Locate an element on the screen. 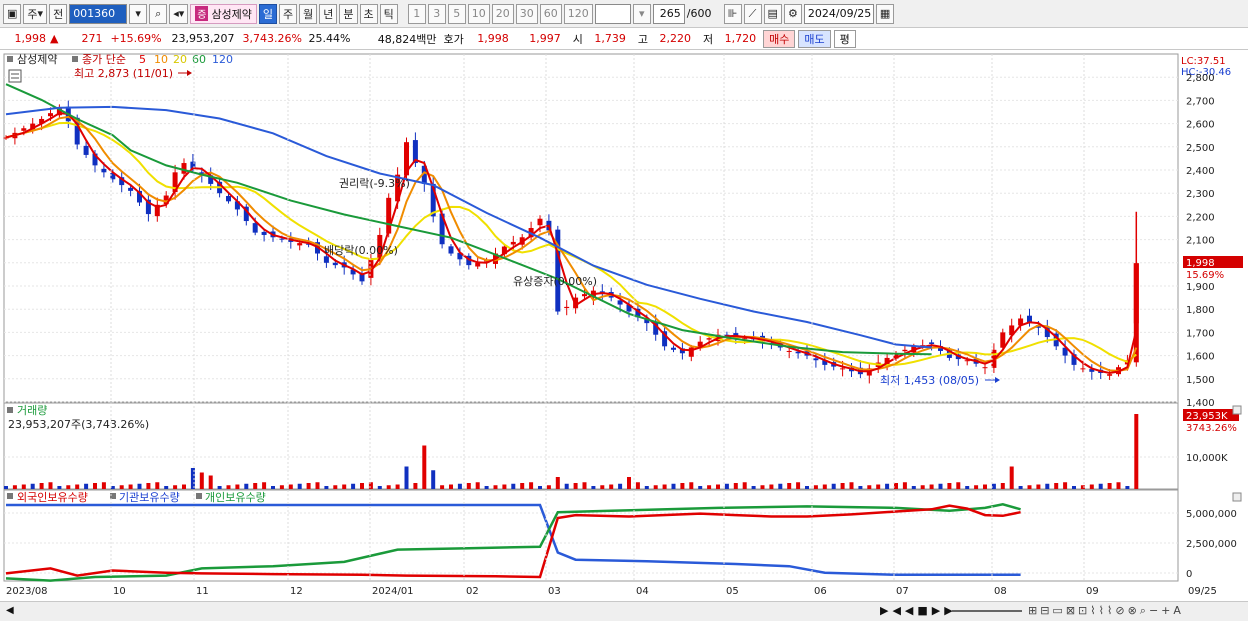 This screenshot has height=621, width=1248. code-dropdown-button: ▾ is located at coordinates (138, 13).